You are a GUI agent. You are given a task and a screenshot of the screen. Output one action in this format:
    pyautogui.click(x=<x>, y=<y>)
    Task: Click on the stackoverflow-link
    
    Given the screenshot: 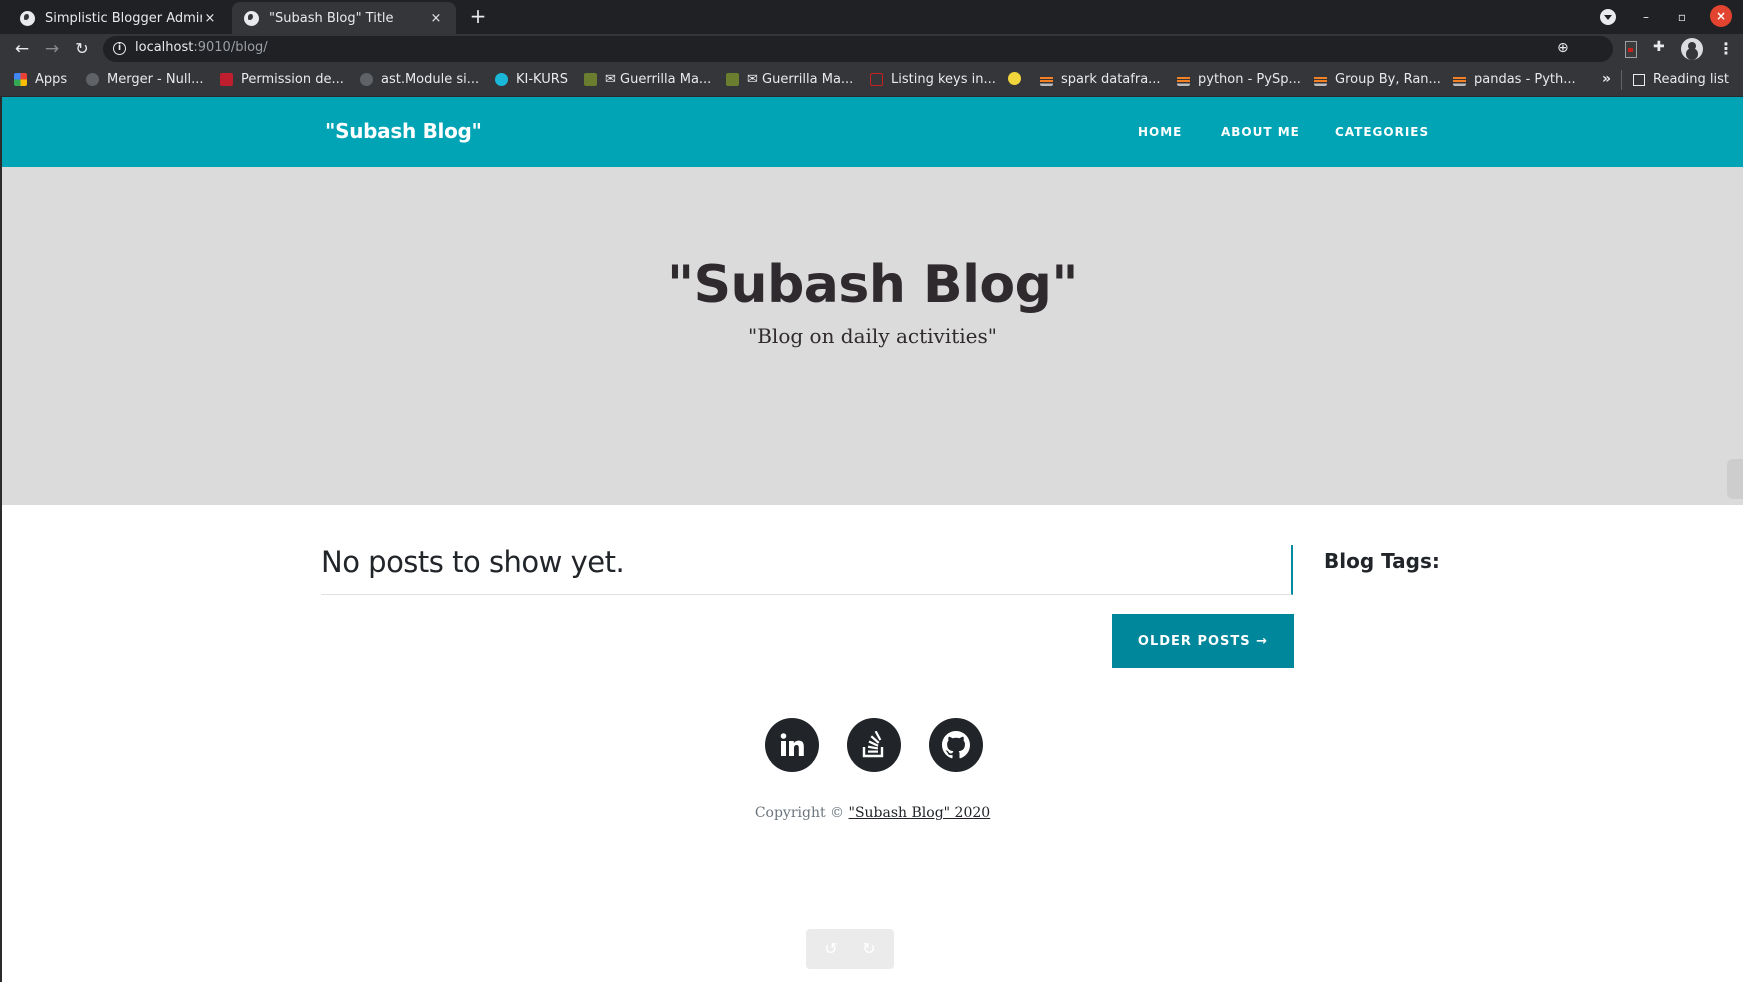 What is the action you would take?
    pyautogui.click(x=874, y=745)
    